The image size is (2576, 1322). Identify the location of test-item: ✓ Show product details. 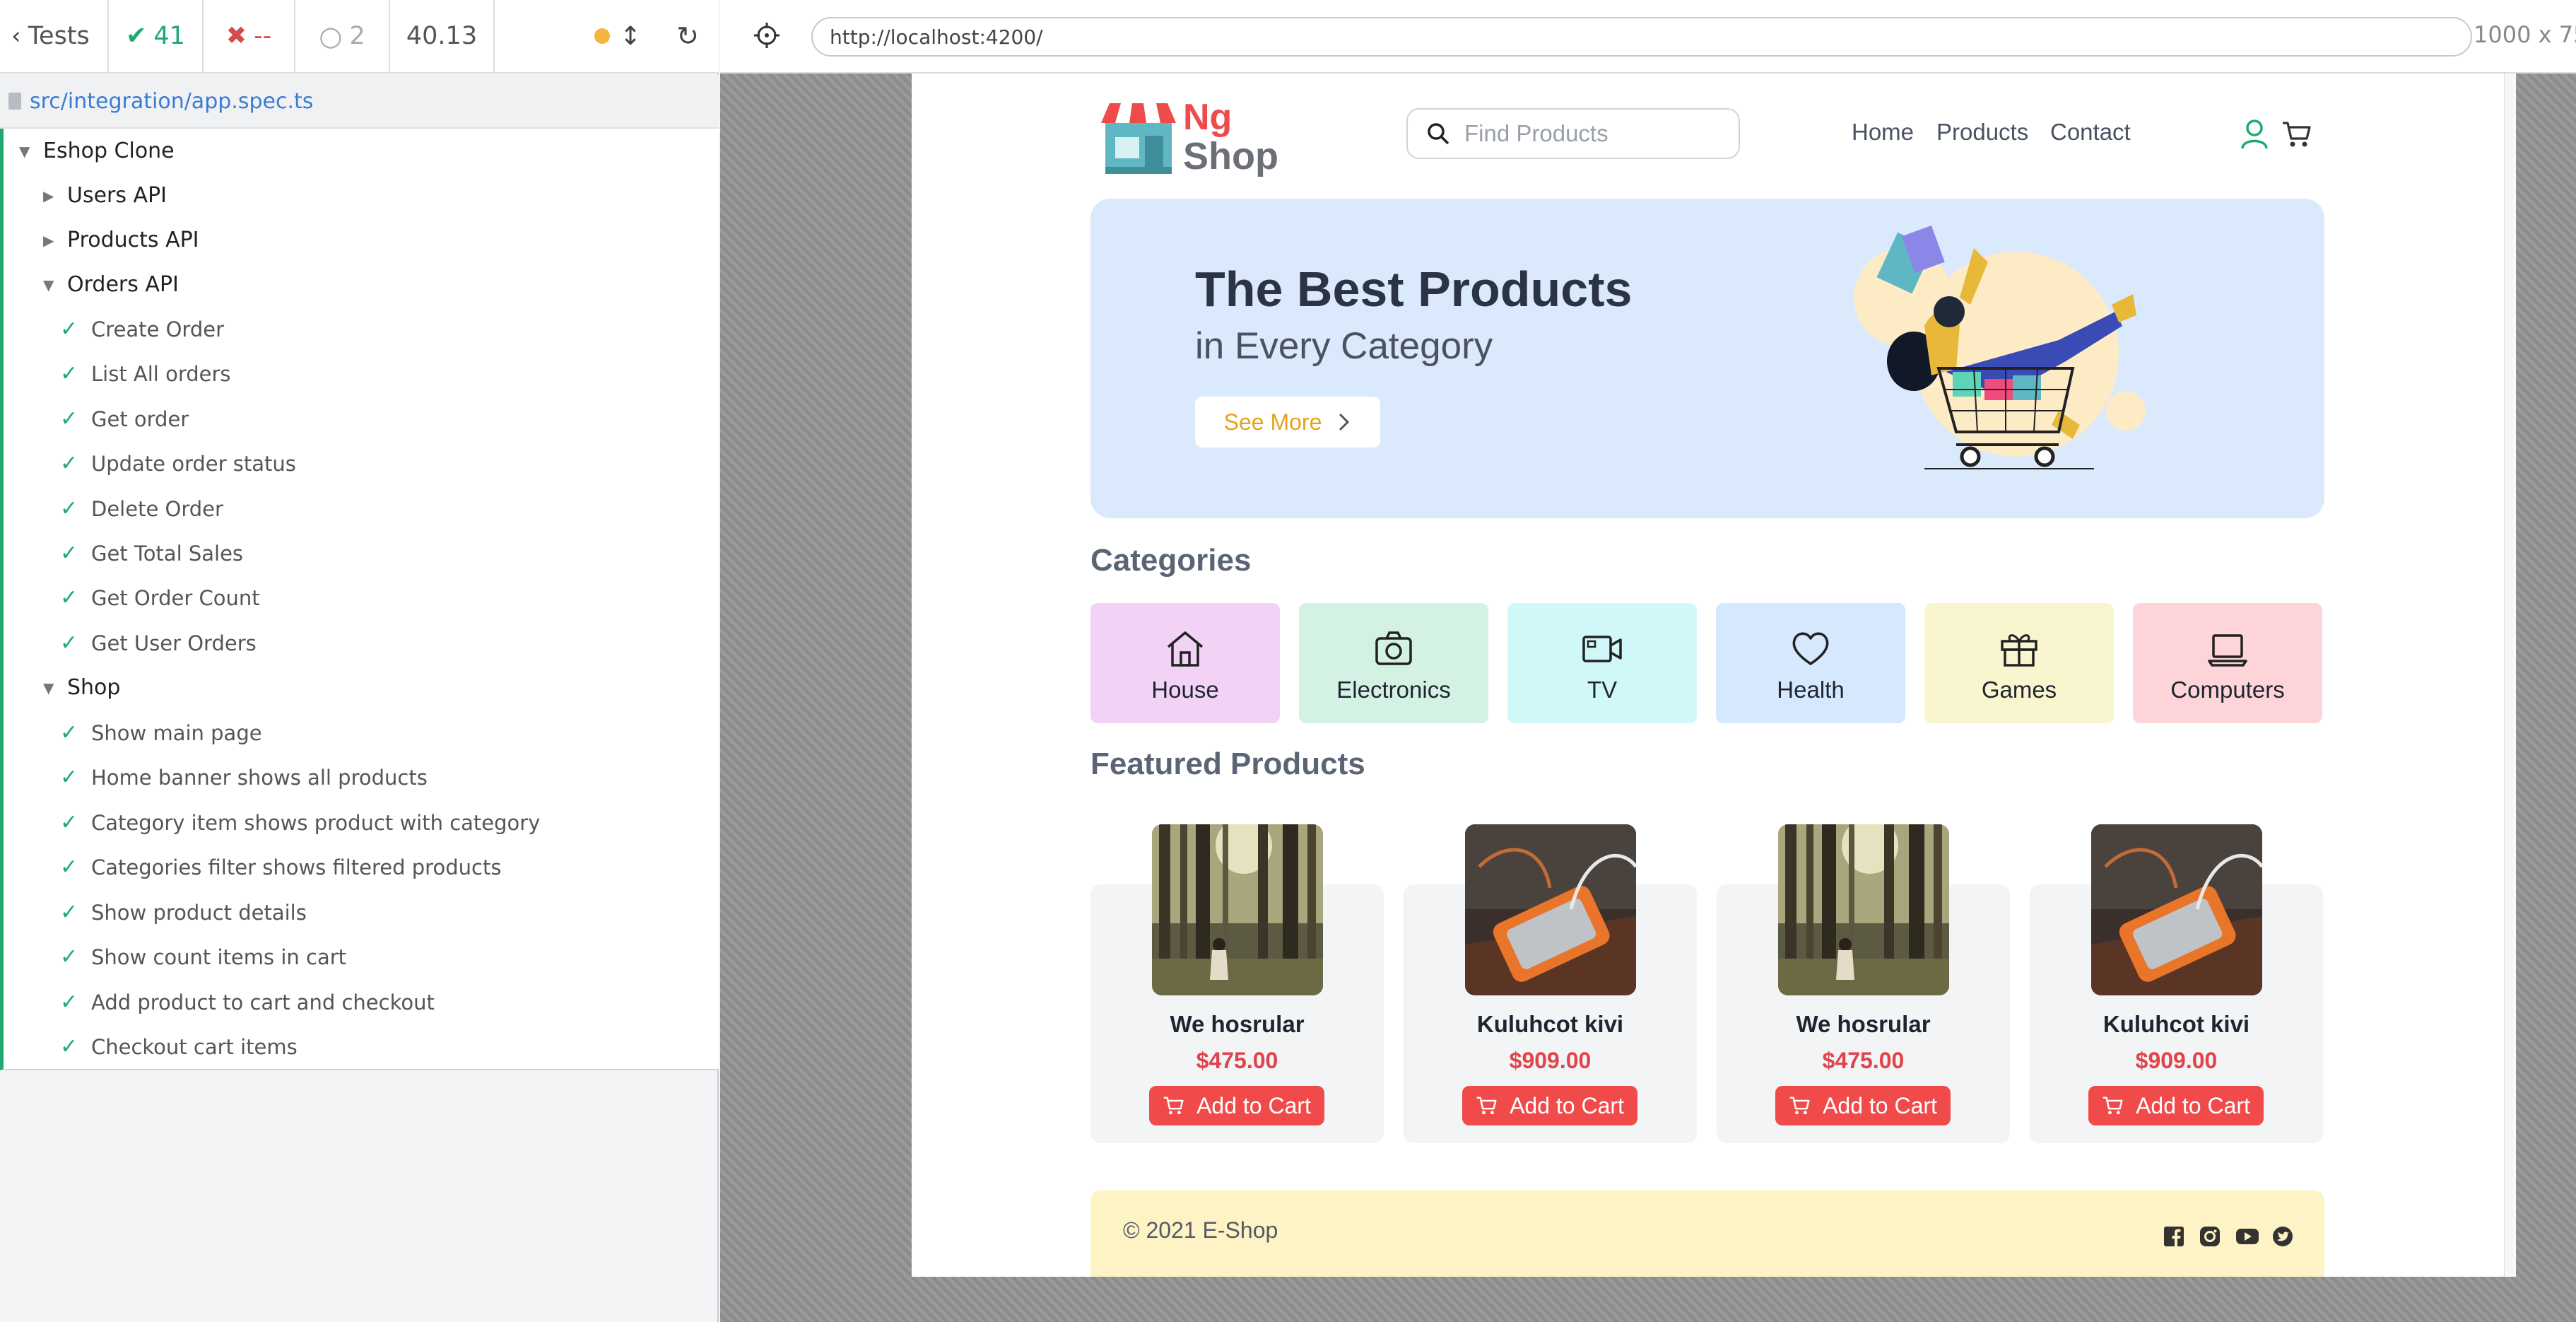
(183, 912).